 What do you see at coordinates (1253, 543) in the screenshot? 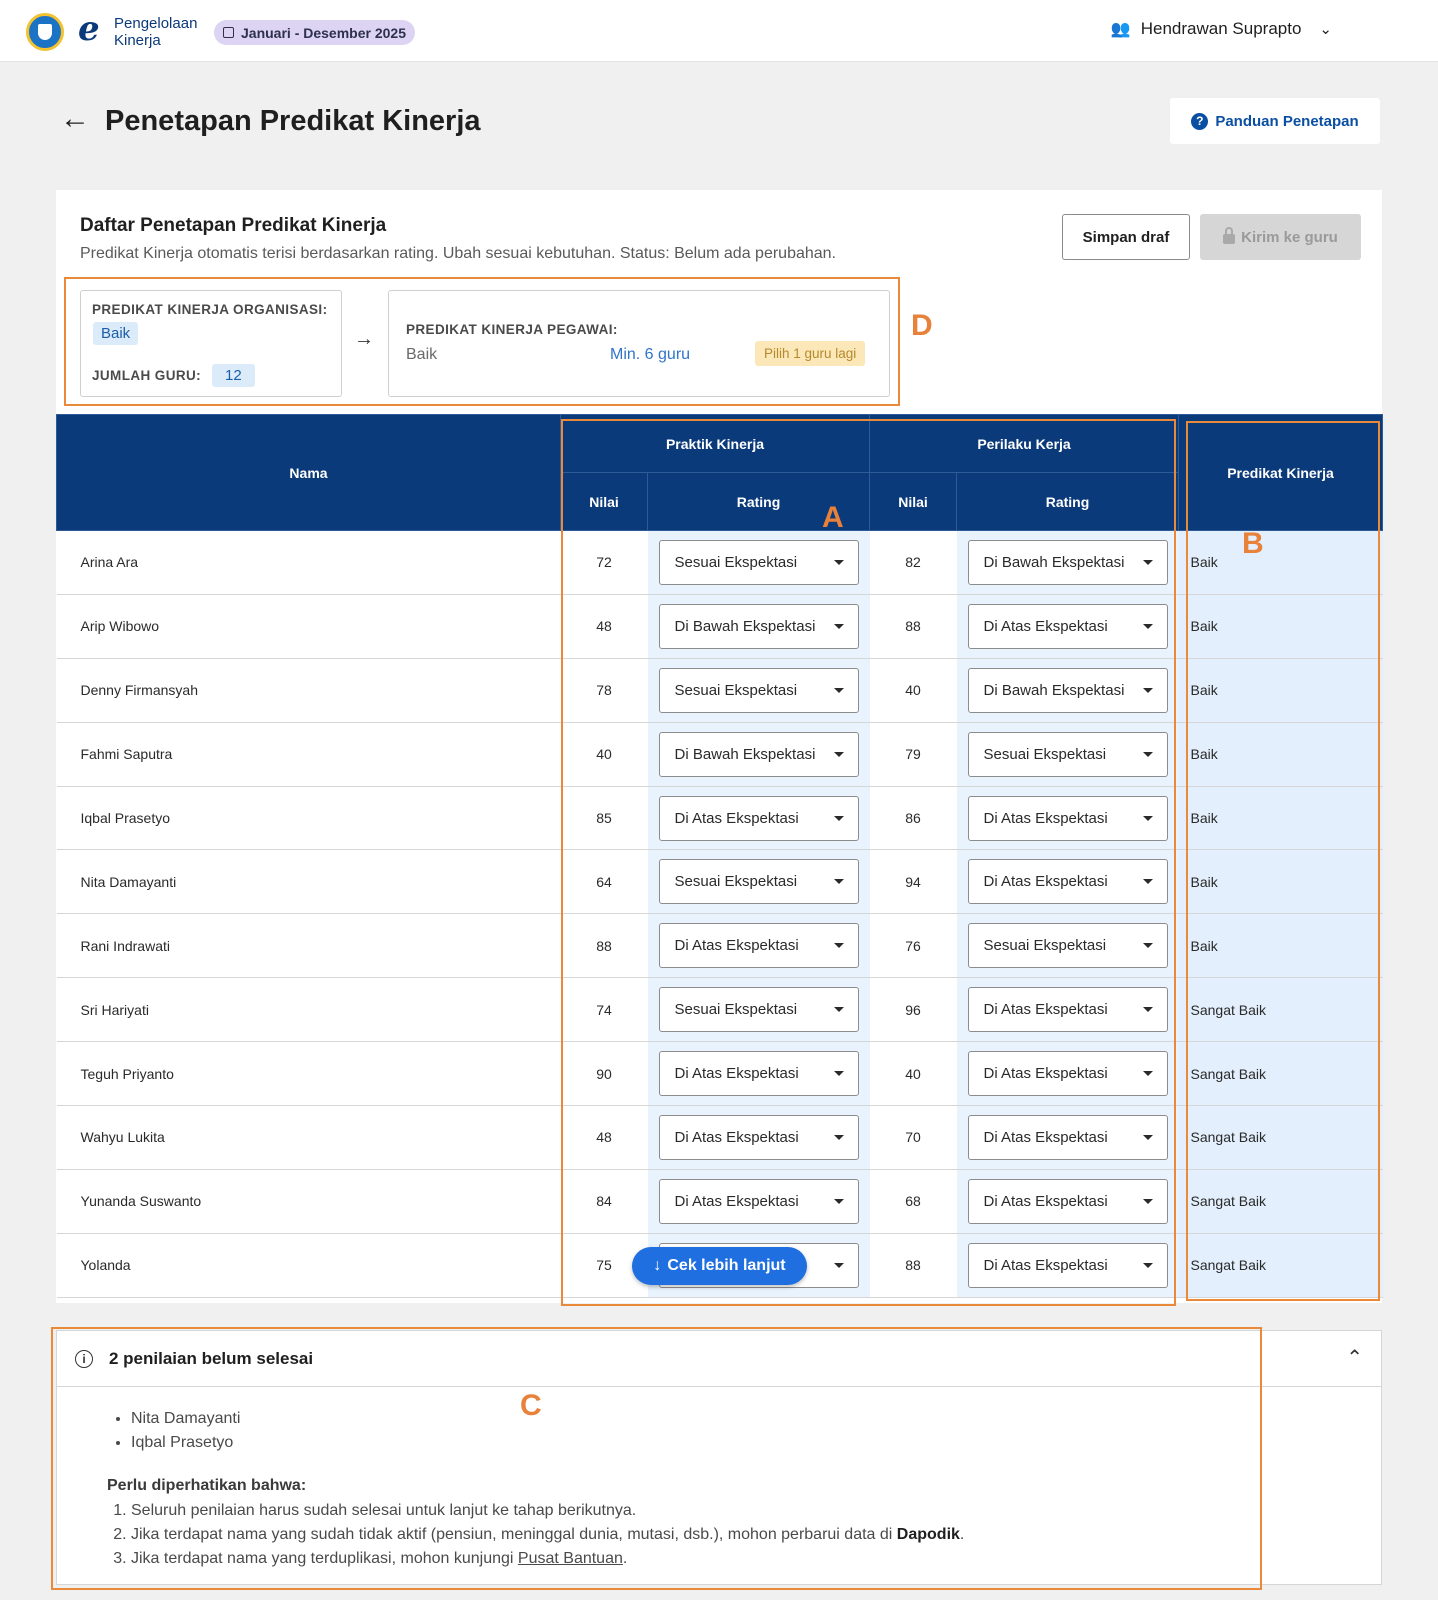
I see `annotation-label-b: B` at bounding box center [1253, 543].